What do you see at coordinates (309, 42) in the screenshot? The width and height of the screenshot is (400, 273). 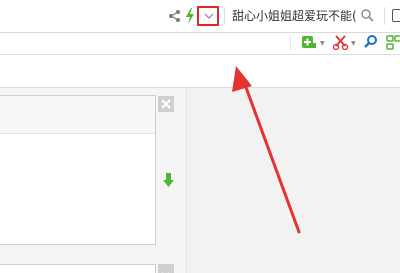 I see `add-extension-icon` at bounding box center [309, 42].